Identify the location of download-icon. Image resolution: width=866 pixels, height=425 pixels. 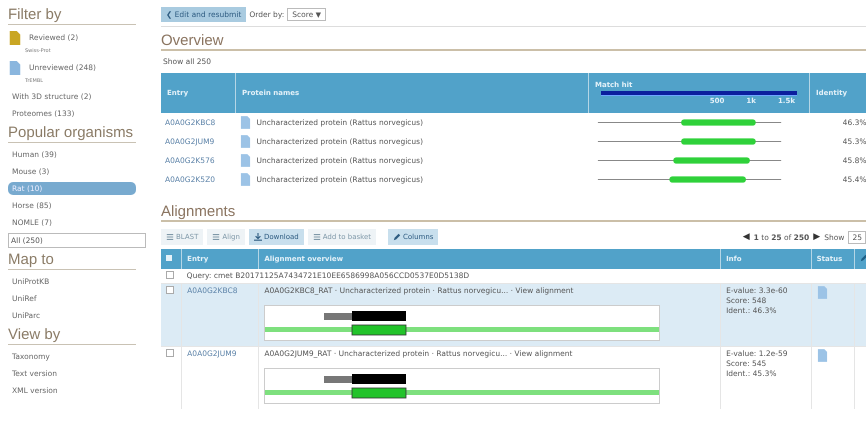
(258, 237).